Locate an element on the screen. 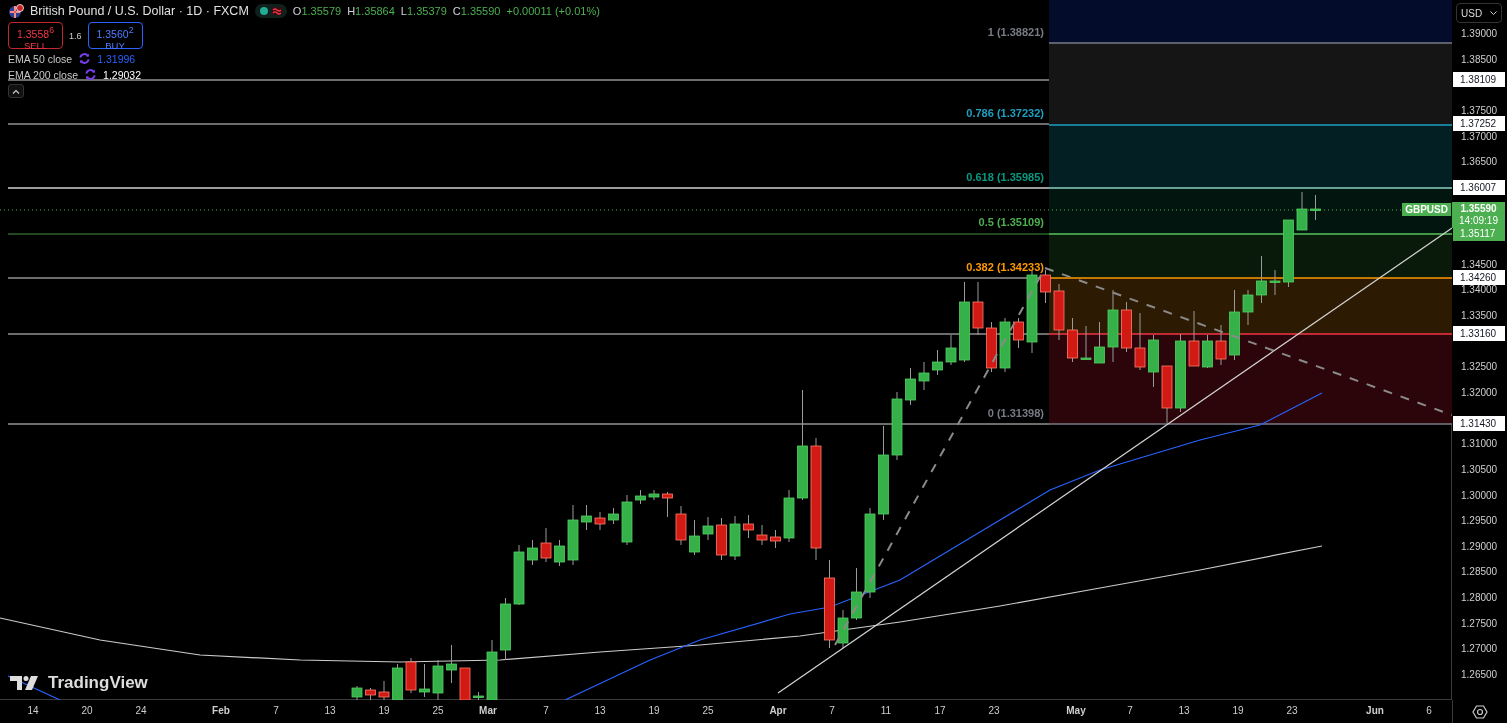 Image resolution: width=1507 pixels, height=723 pixels. settings-icon is located at coordinates (1480, 711).